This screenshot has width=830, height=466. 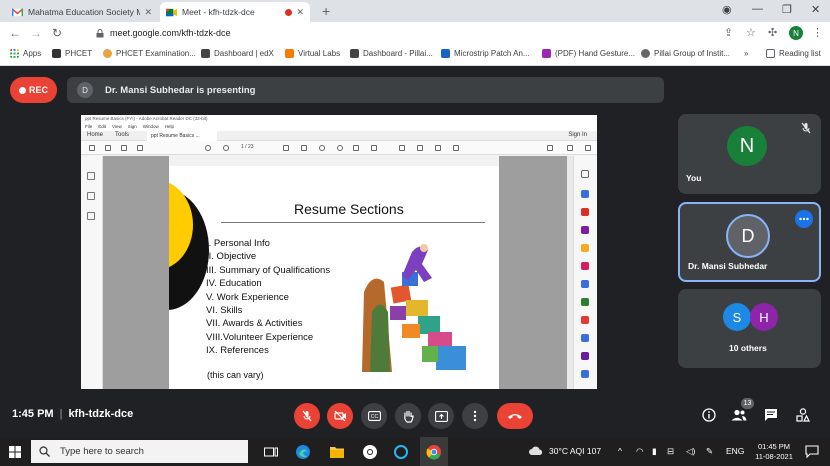 What do you see at coordinates (15, 33) in the screenshot?
I see `back-arrow-icon: ←` at bounding box center [15, 33].